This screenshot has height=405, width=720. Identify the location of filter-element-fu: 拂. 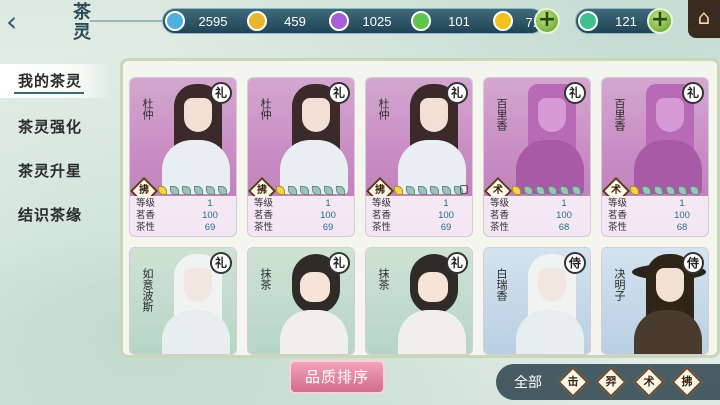
(687, 382).